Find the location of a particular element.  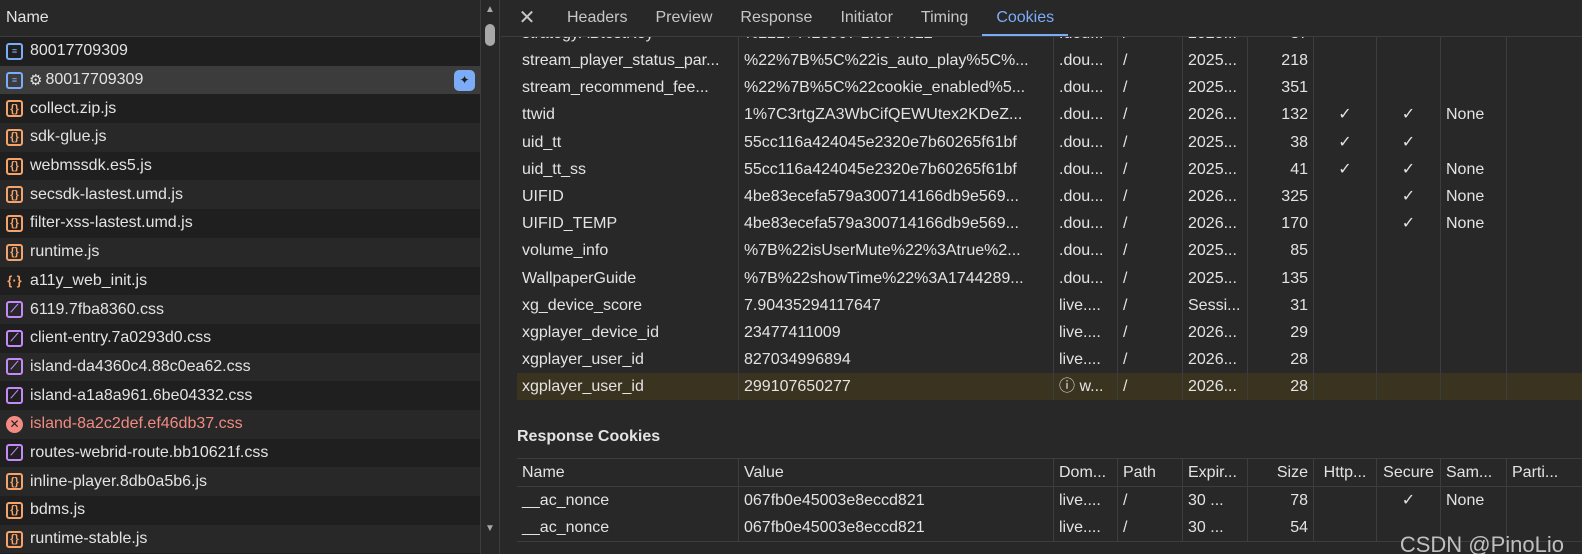

request-row: {} sdk-glue.js is located at coordinates (240, 137).